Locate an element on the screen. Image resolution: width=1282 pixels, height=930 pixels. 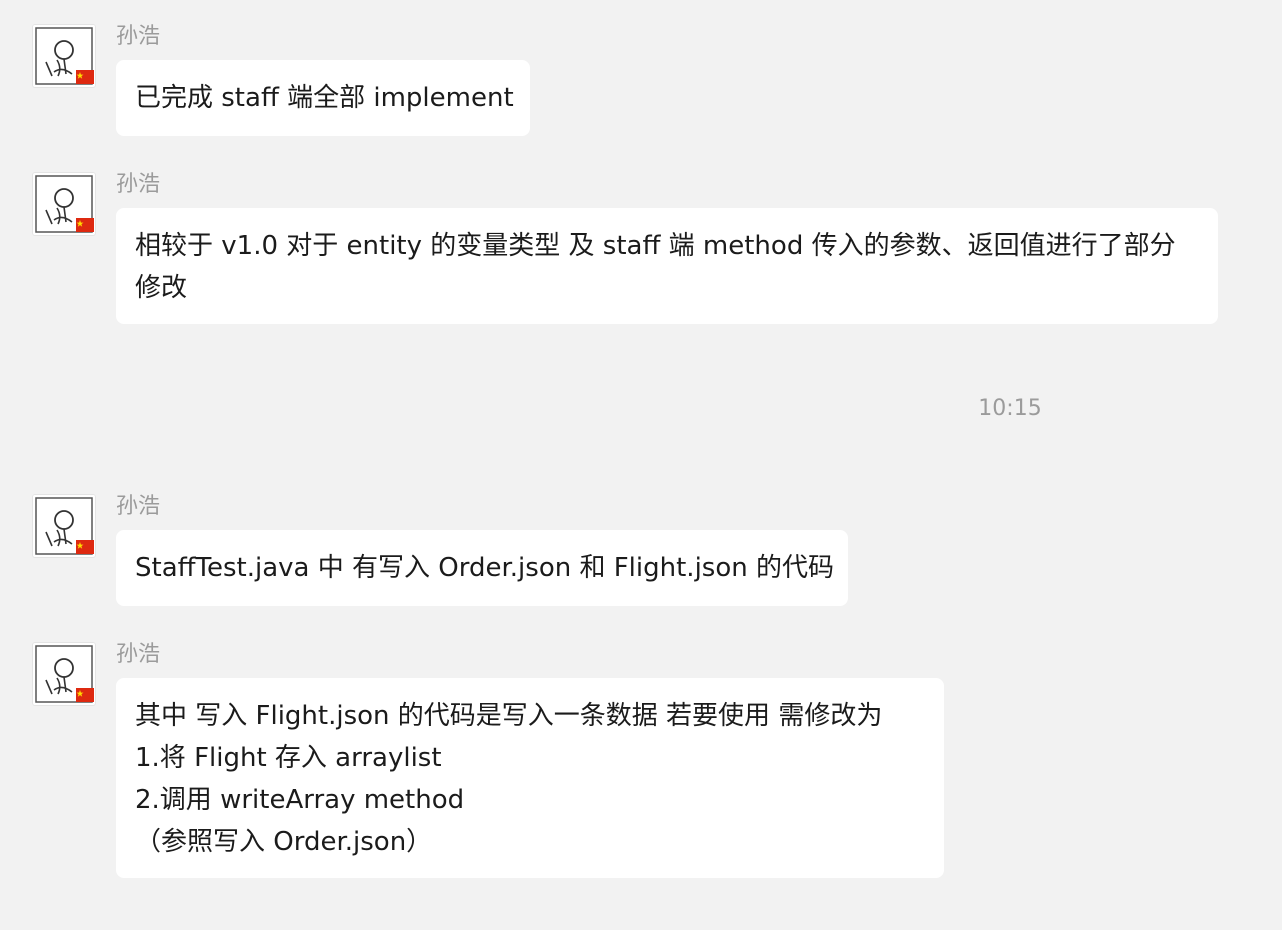
message-text: 已完成 staff 端全部 implement is located at coordinates (324, 98).